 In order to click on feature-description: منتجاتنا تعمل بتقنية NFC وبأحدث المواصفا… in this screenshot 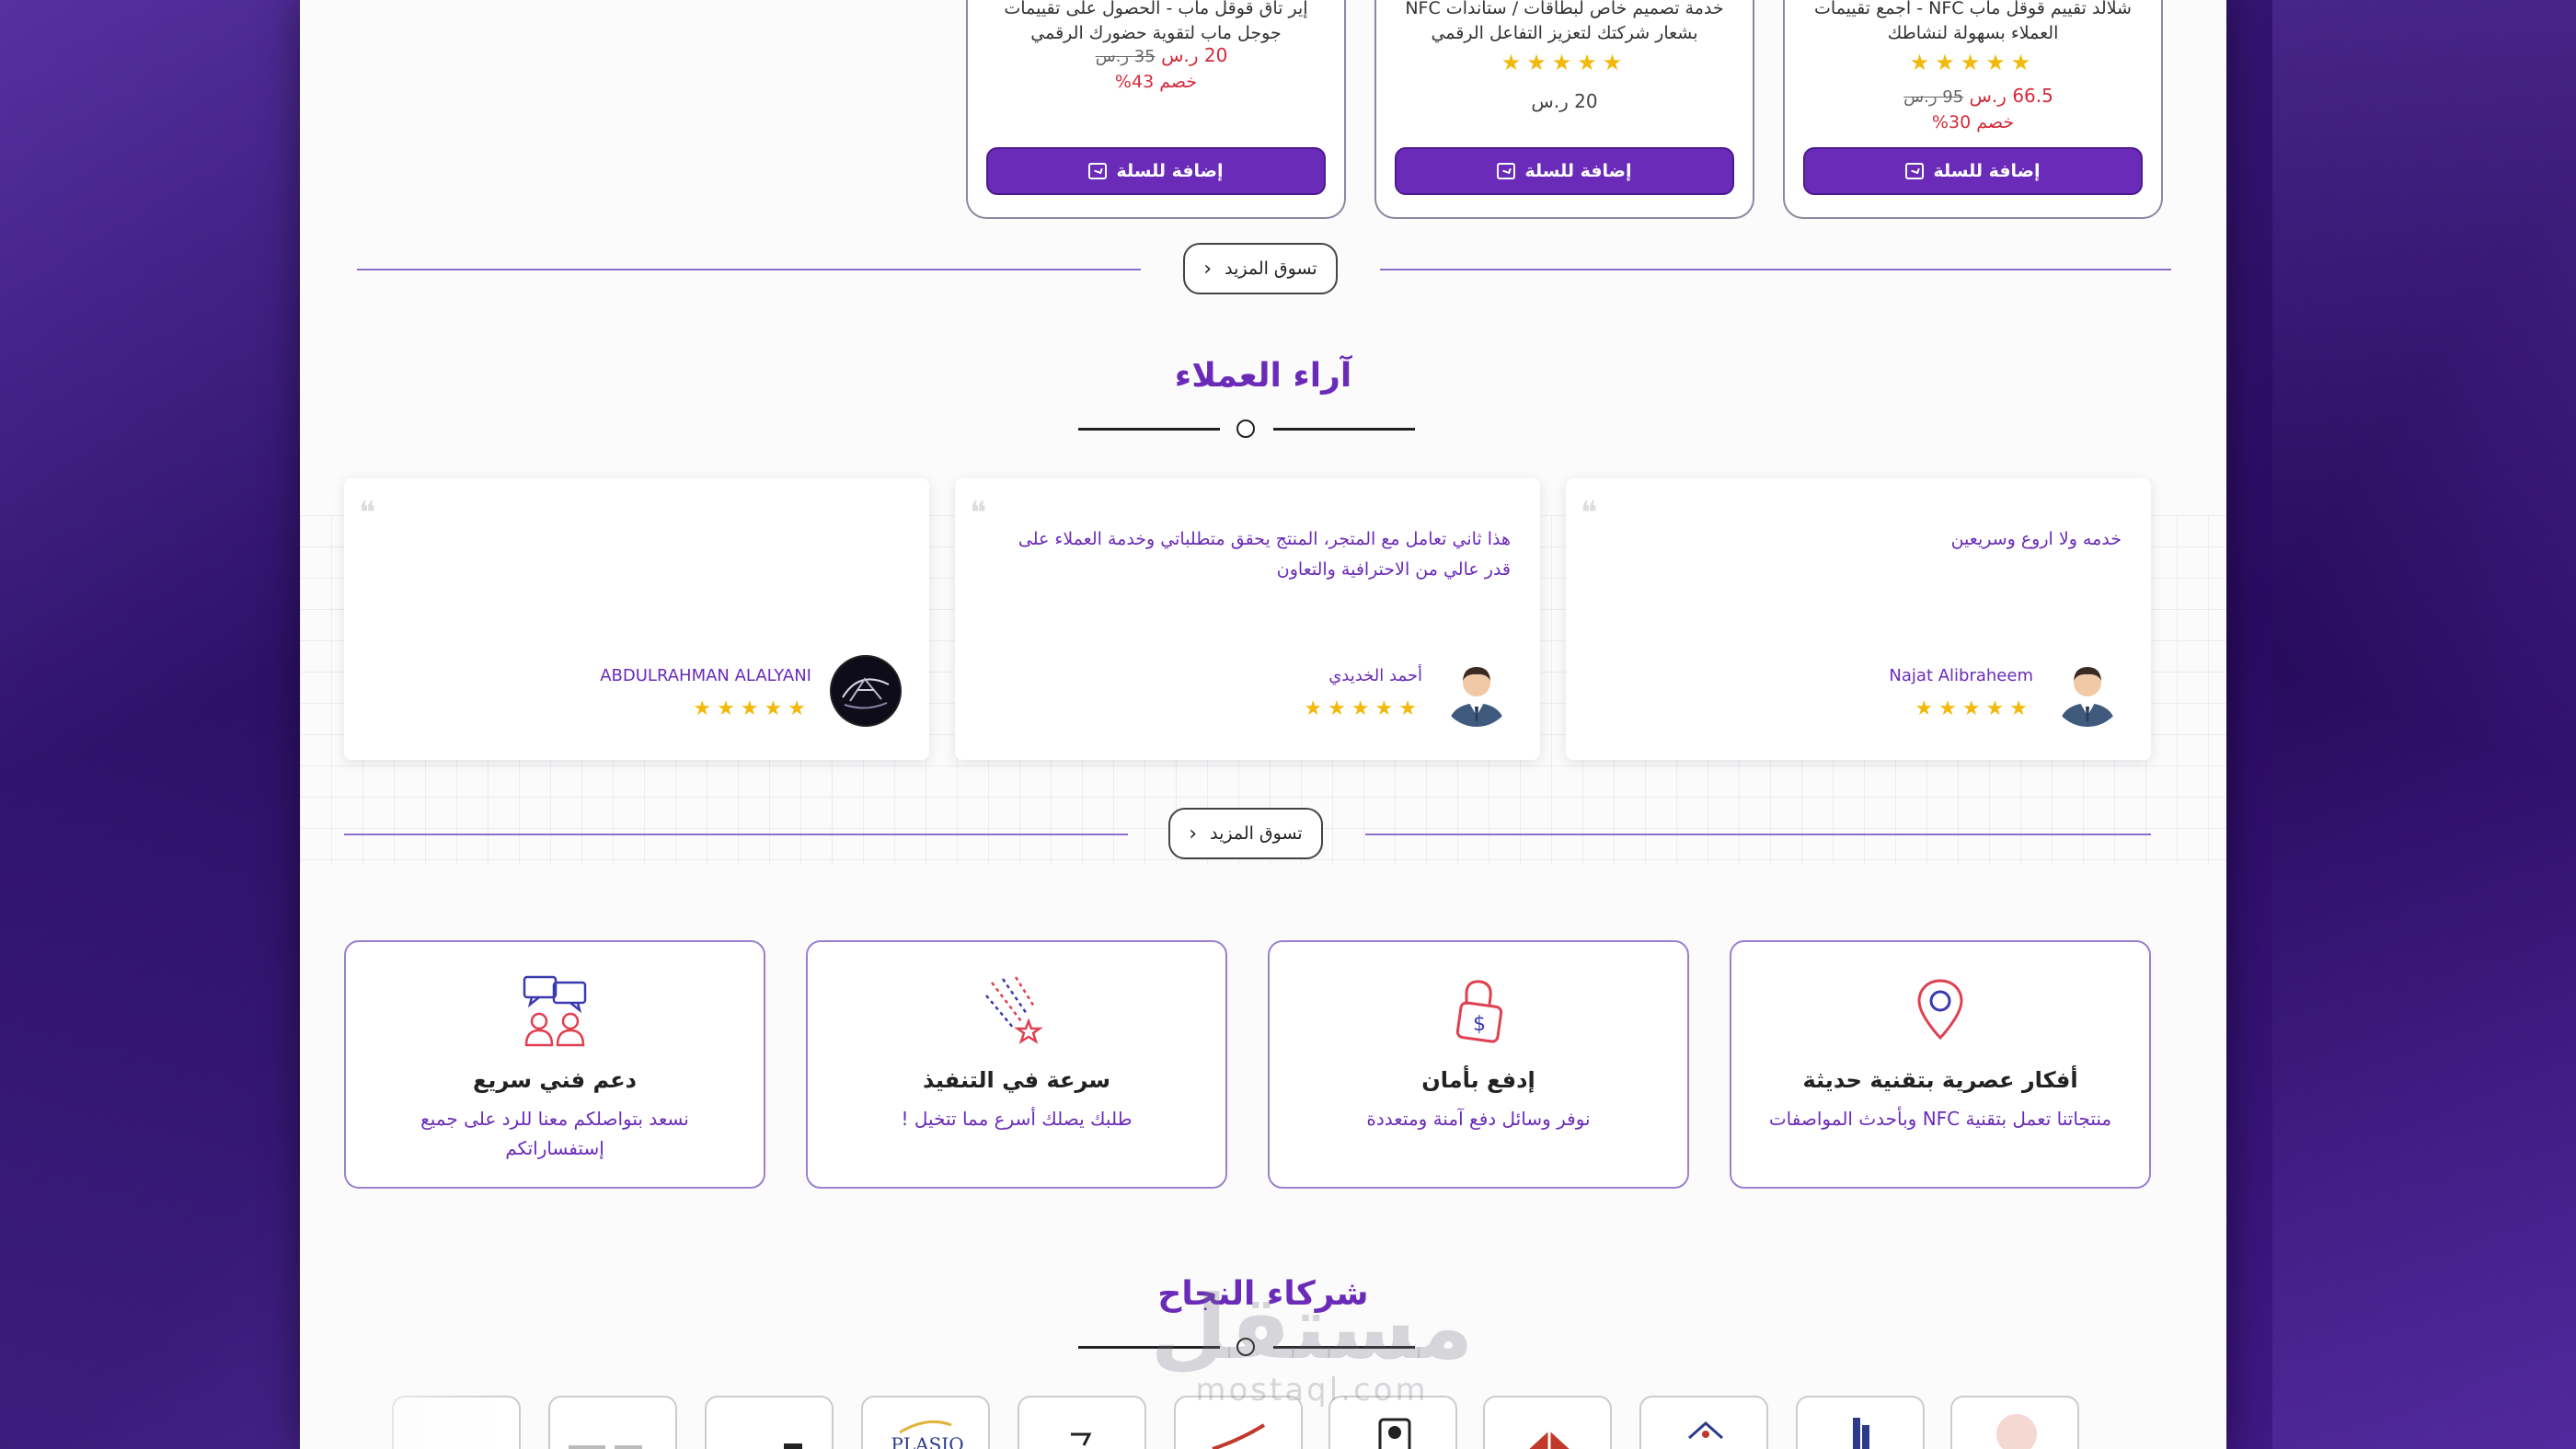, I will do `click(1940, 1119)`.